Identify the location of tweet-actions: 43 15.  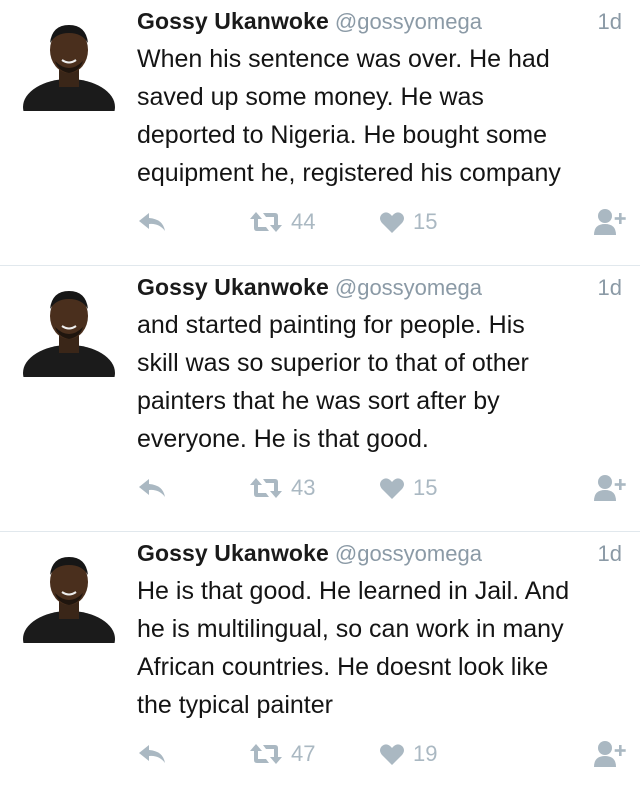
(382, 488).